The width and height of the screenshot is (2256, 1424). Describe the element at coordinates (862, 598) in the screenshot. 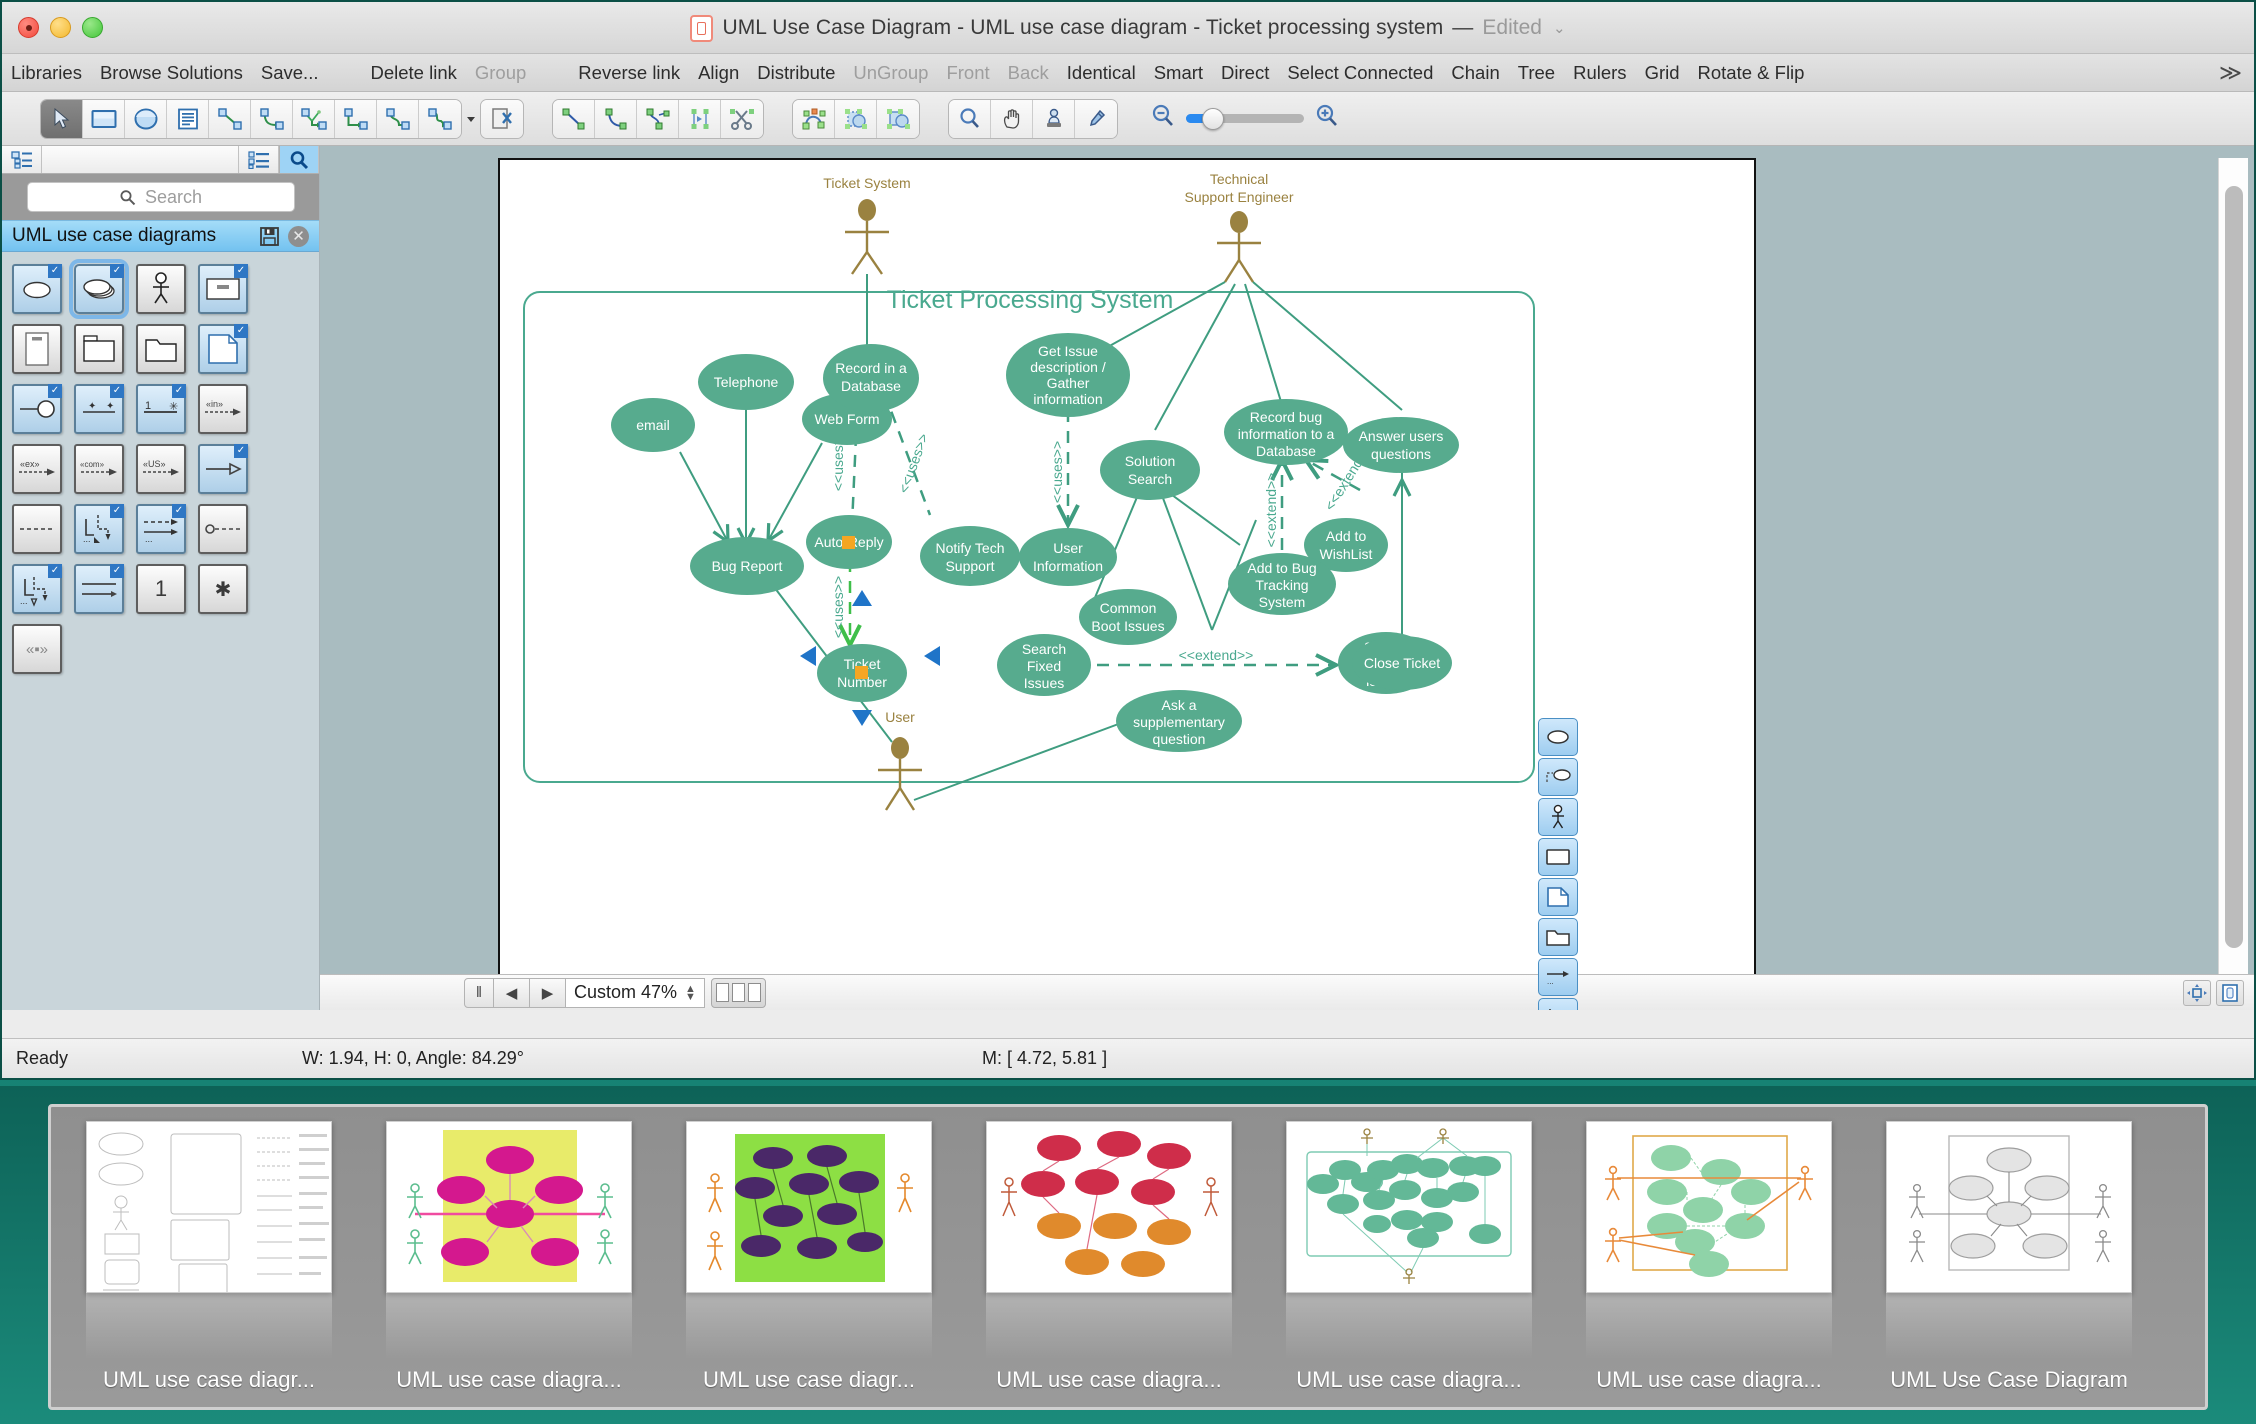

I see `nav-arrow-up` at that location.